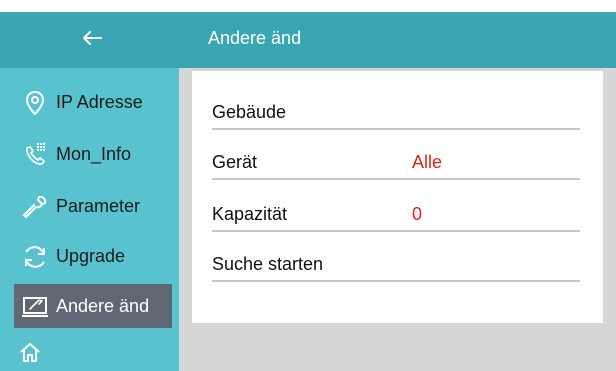  What do you see at coordinates (235, 162) in the screenshot?
I see `row-label: Gerät` at bounding box center [235, 162].